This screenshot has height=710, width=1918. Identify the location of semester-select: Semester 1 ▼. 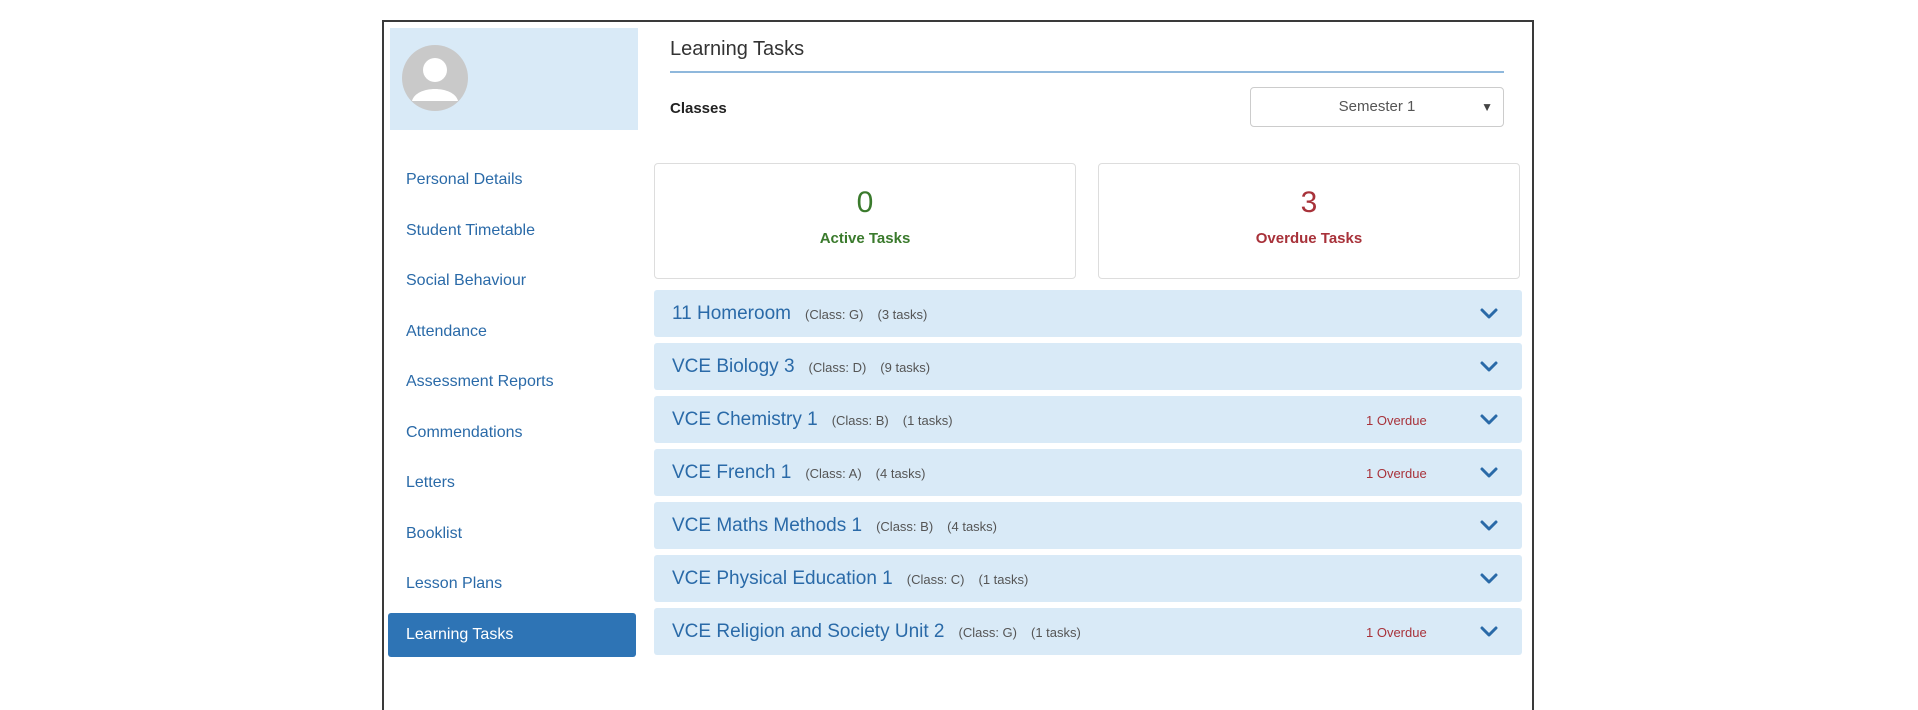
(1377, 107).